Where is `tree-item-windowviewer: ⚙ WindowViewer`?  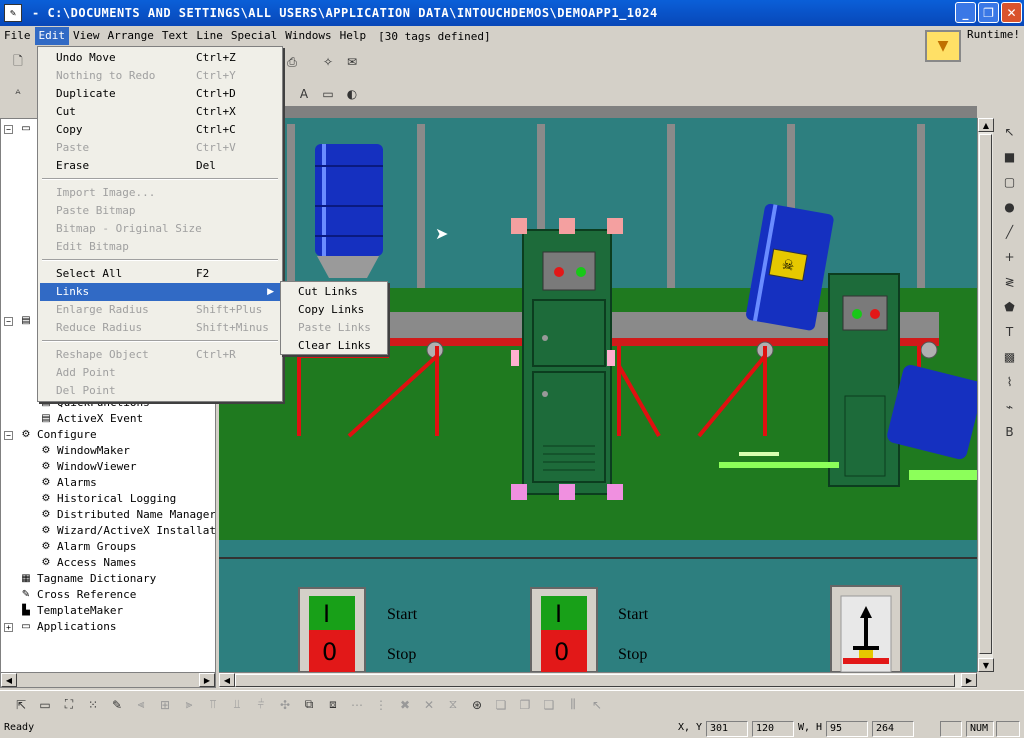 tree-item-windowviewer: ⚙ WindowViewer is located at coordinates (88, 467).